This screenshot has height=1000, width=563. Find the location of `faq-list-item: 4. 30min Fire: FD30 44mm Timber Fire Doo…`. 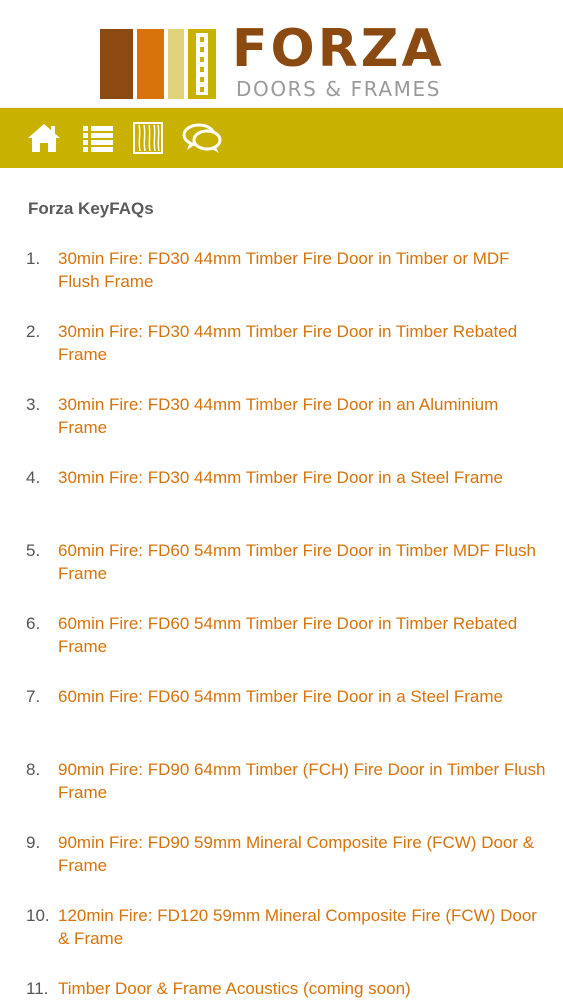

faq-list-item: 4. 30min Fire: FD30 44mm Timber Fire Doo… is located at coordinates (281, 502).